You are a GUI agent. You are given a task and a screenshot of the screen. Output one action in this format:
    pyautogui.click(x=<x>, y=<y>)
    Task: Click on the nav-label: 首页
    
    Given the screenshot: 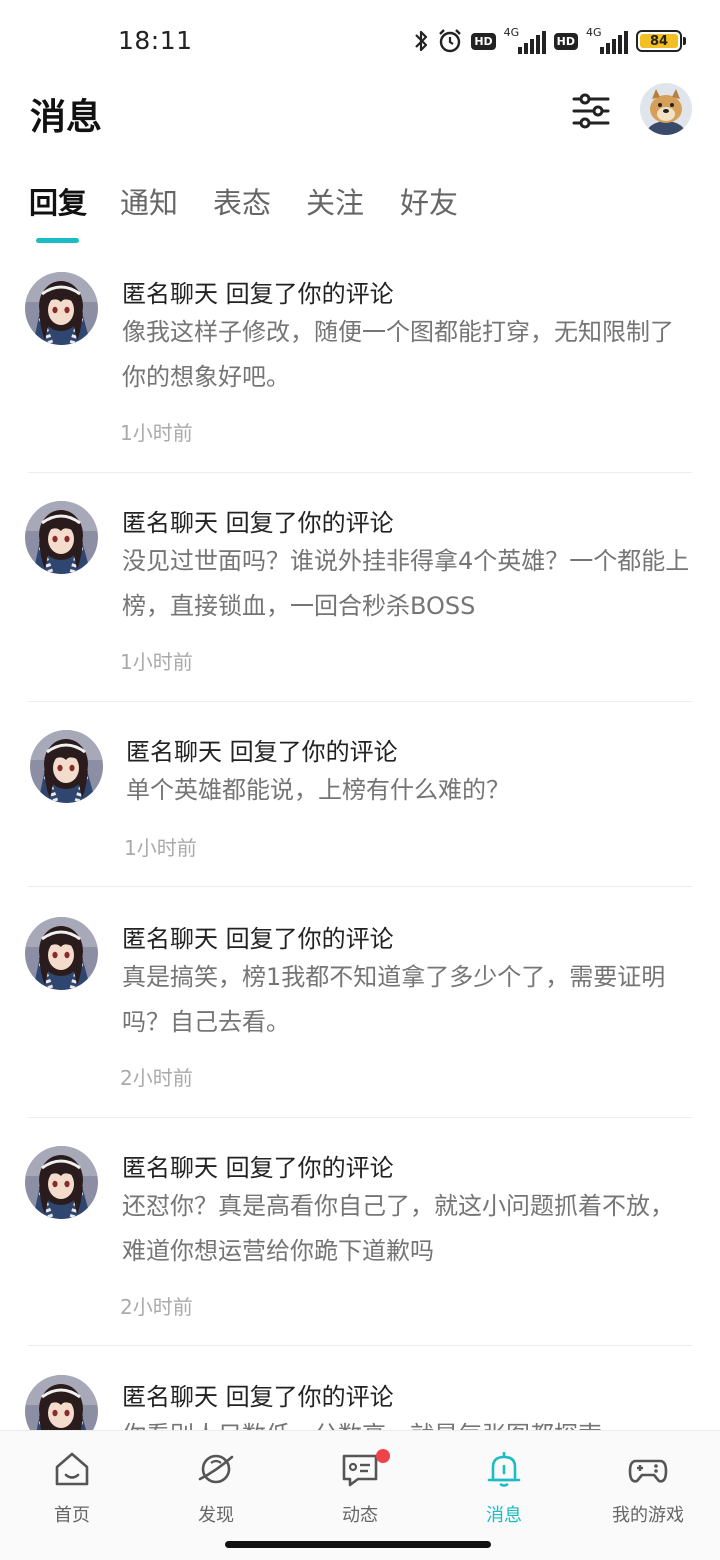 What is the action you would take?
    pyautogui.click(x=72, y=1515)
    